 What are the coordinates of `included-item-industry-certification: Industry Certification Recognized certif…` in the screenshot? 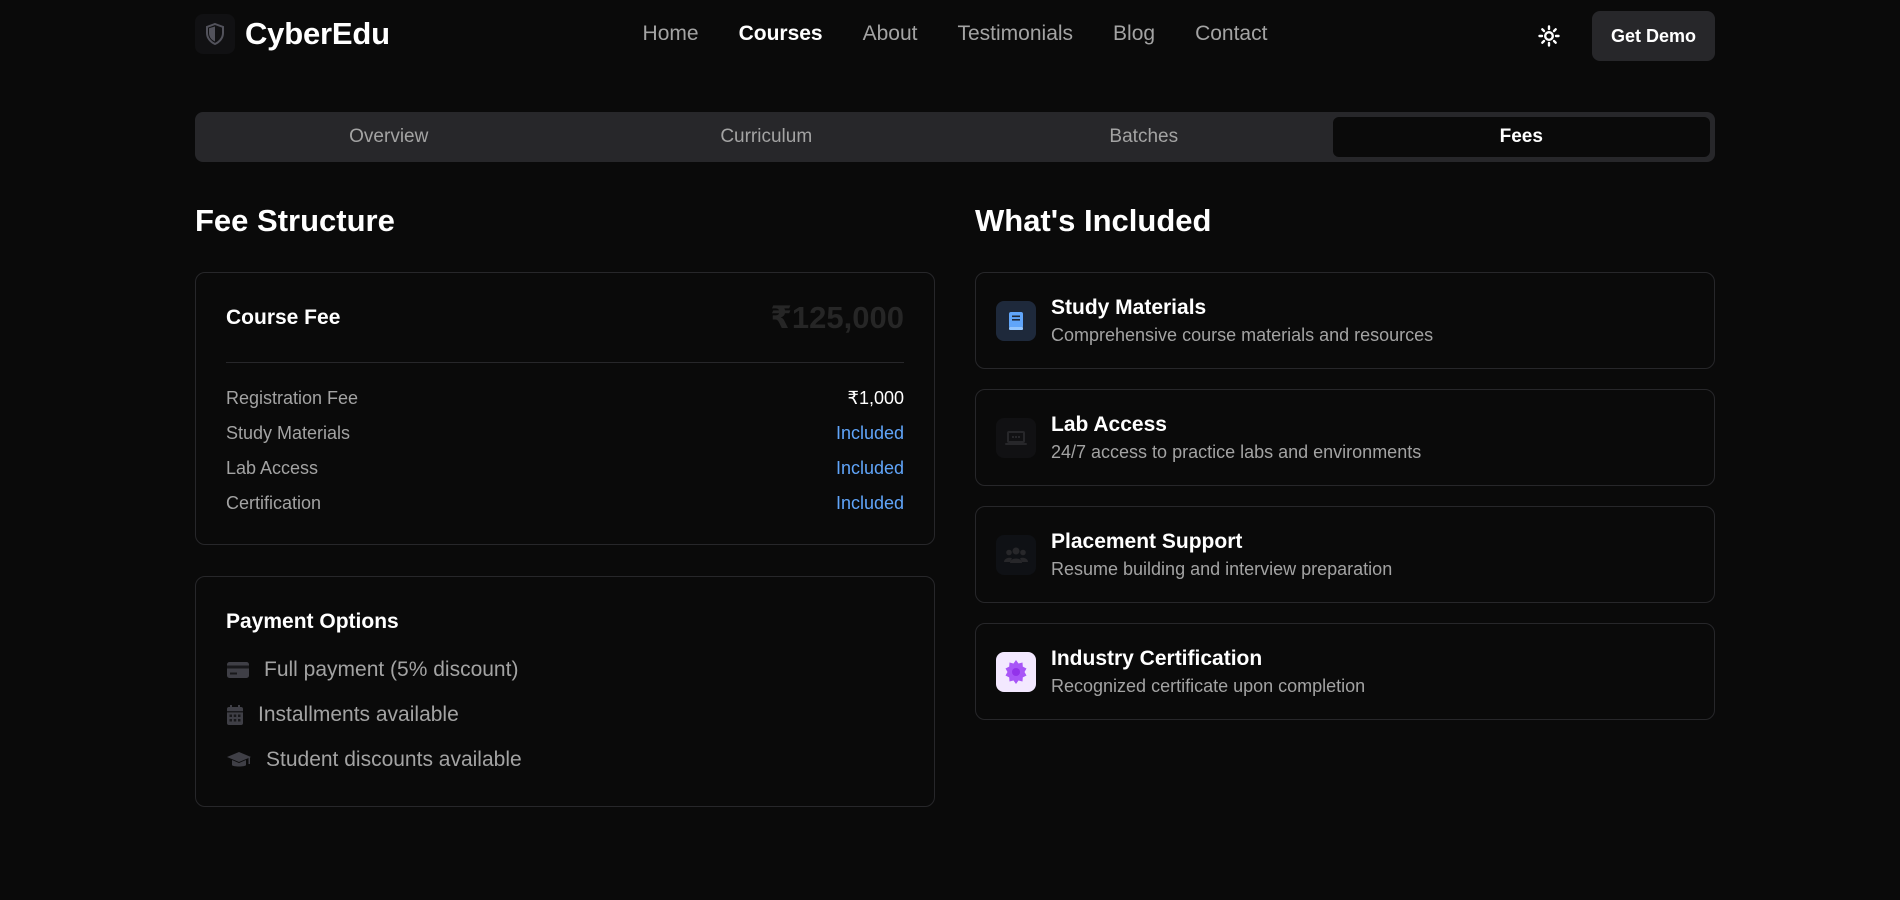 It's located at (1345, 671).